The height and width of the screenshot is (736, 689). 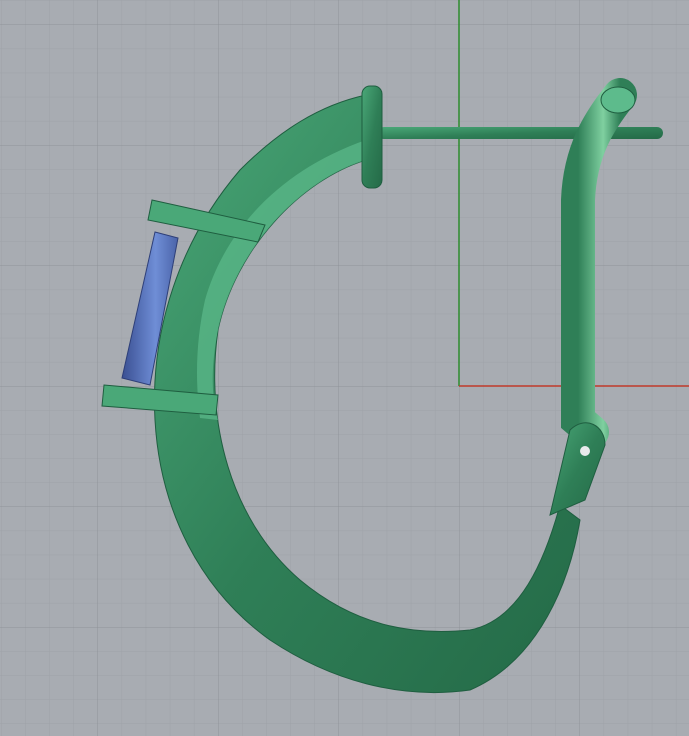 I want to click on post-wire, so click(x=520, y=133).